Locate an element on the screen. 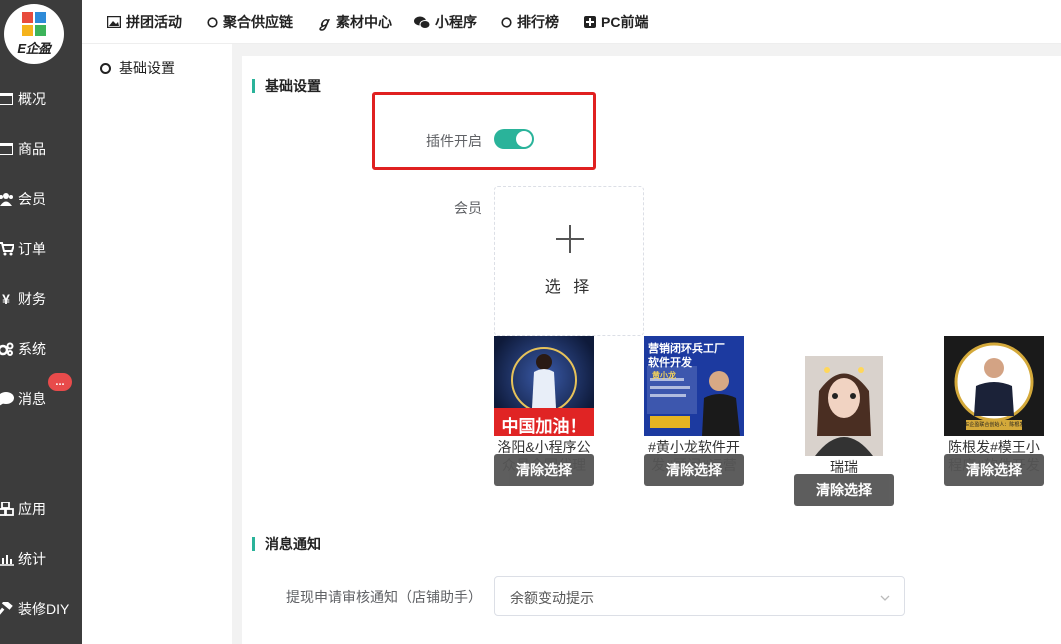  member-avatar is located at coordinates (844, 406).